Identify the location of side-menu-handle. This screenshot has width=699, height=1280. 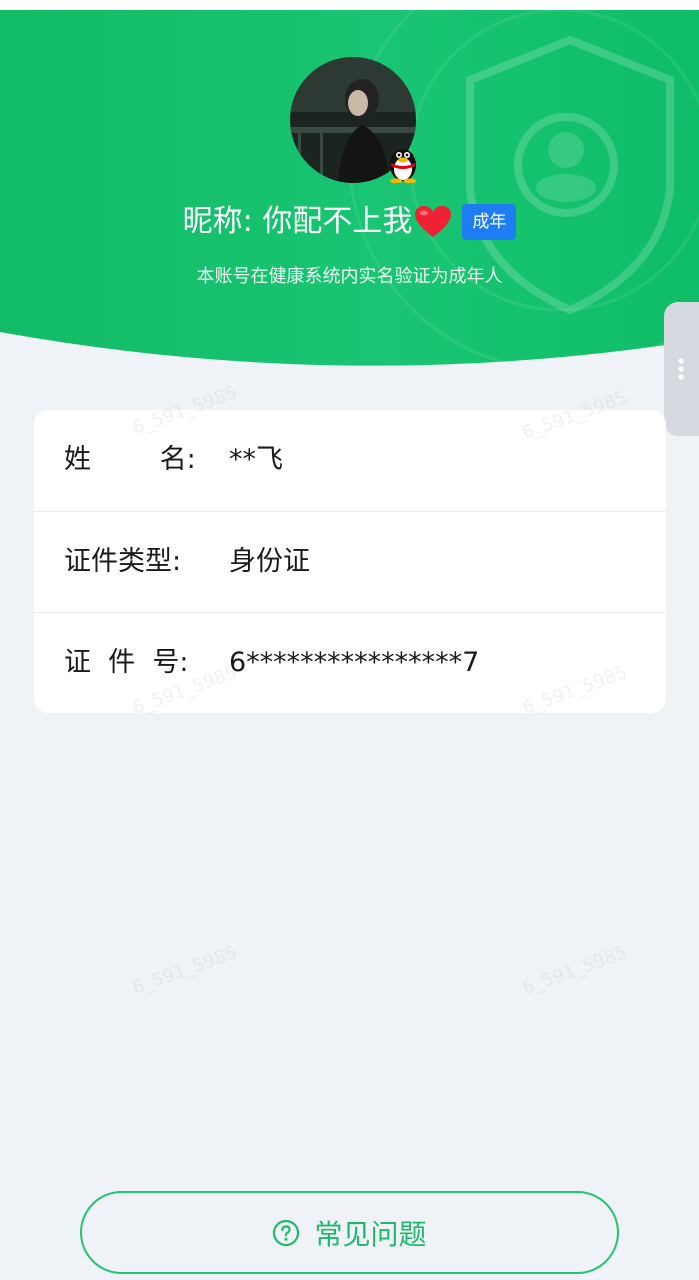
(681, 369).